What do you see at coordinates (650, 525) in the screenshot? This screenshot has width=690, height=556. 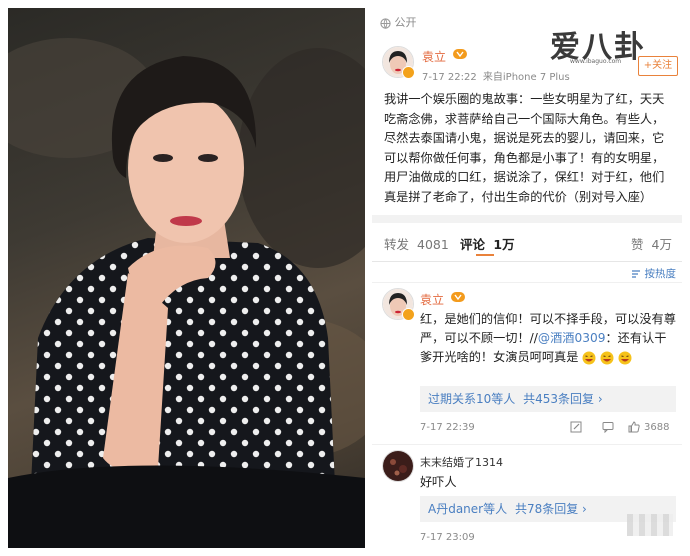 I see `pixelated-overlay` at bounding box center [650, 525].